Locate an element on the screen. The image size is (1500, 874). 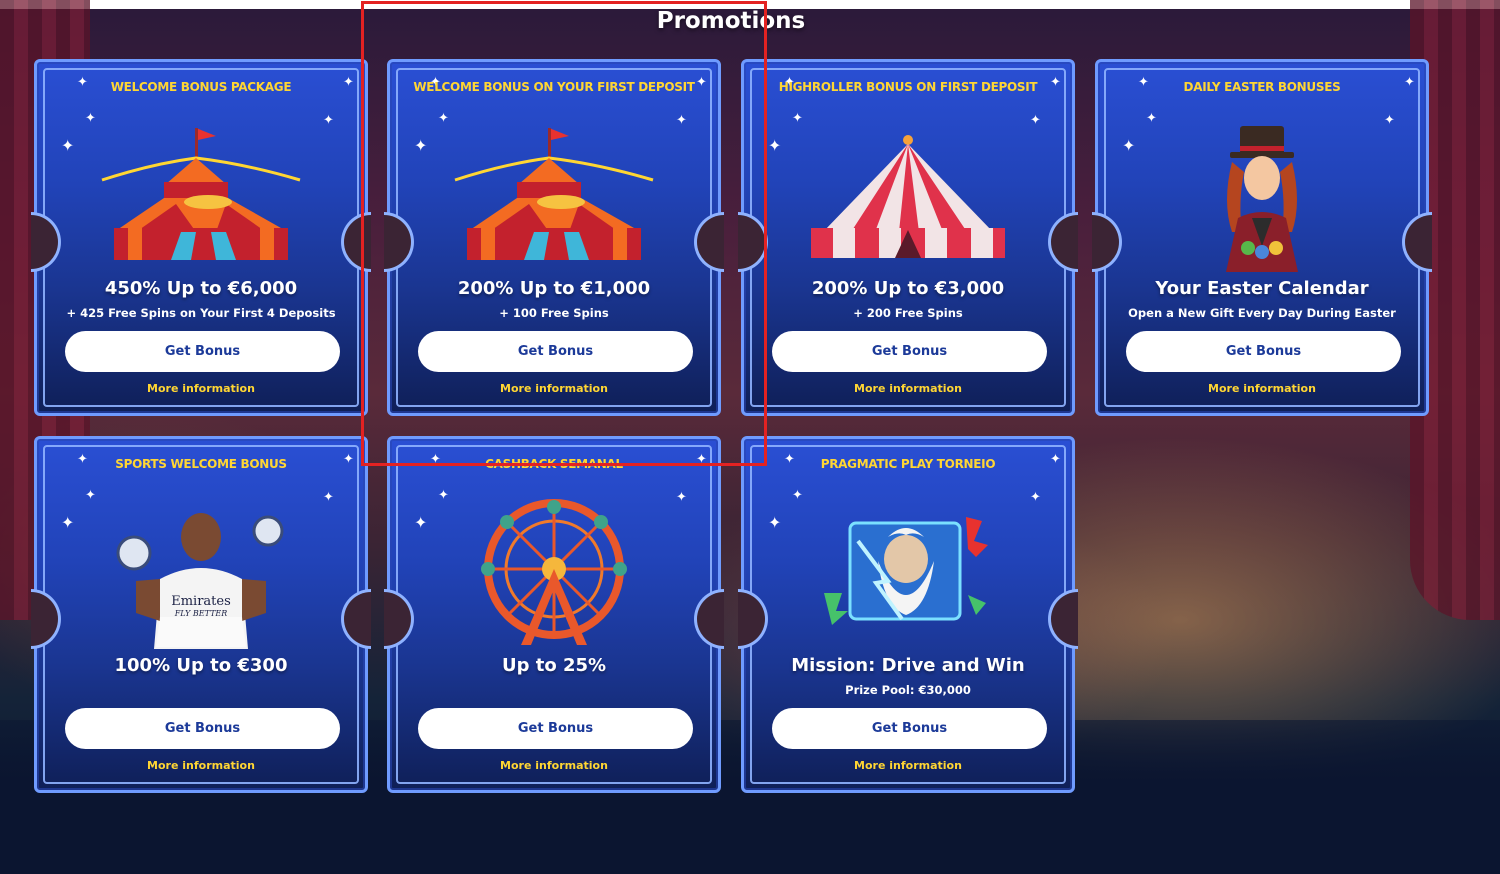
card-headline: Up to 25% is located at coordinates (554, 665).